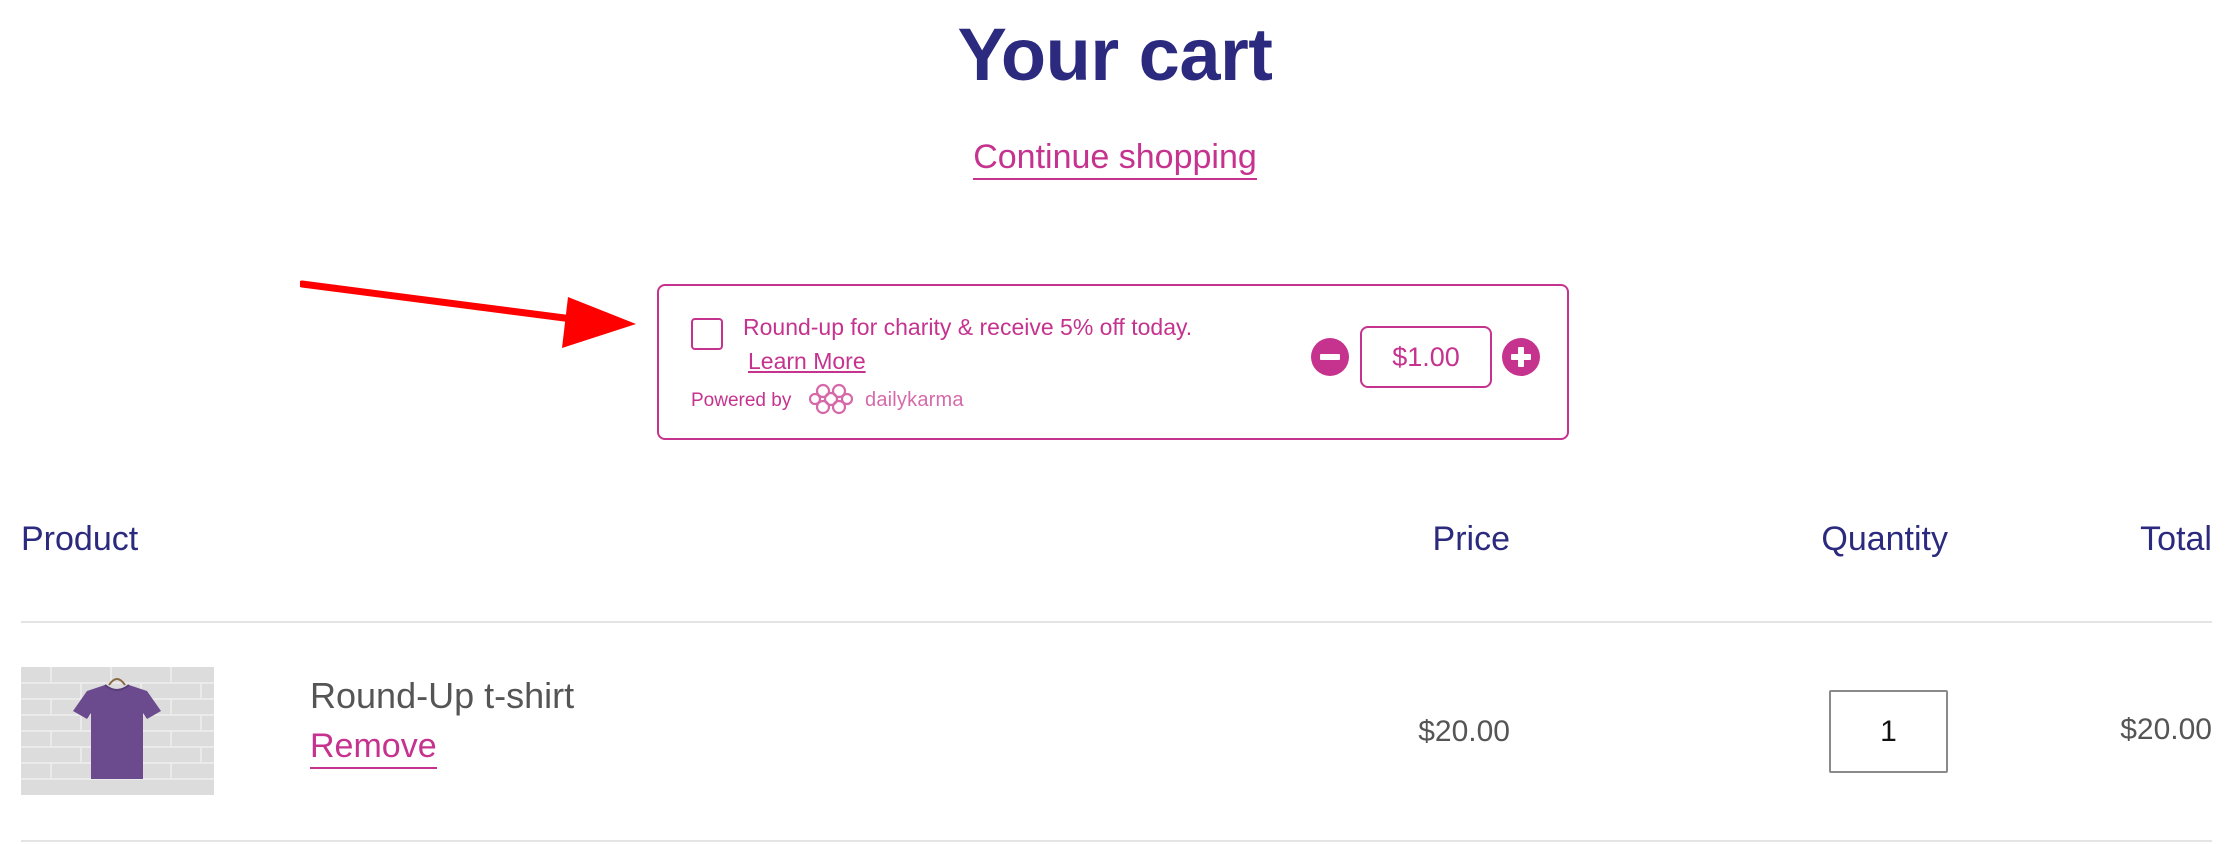 The image size is (2230, 844). I want to click on remove-item-link: Remove, so click(373, 748).